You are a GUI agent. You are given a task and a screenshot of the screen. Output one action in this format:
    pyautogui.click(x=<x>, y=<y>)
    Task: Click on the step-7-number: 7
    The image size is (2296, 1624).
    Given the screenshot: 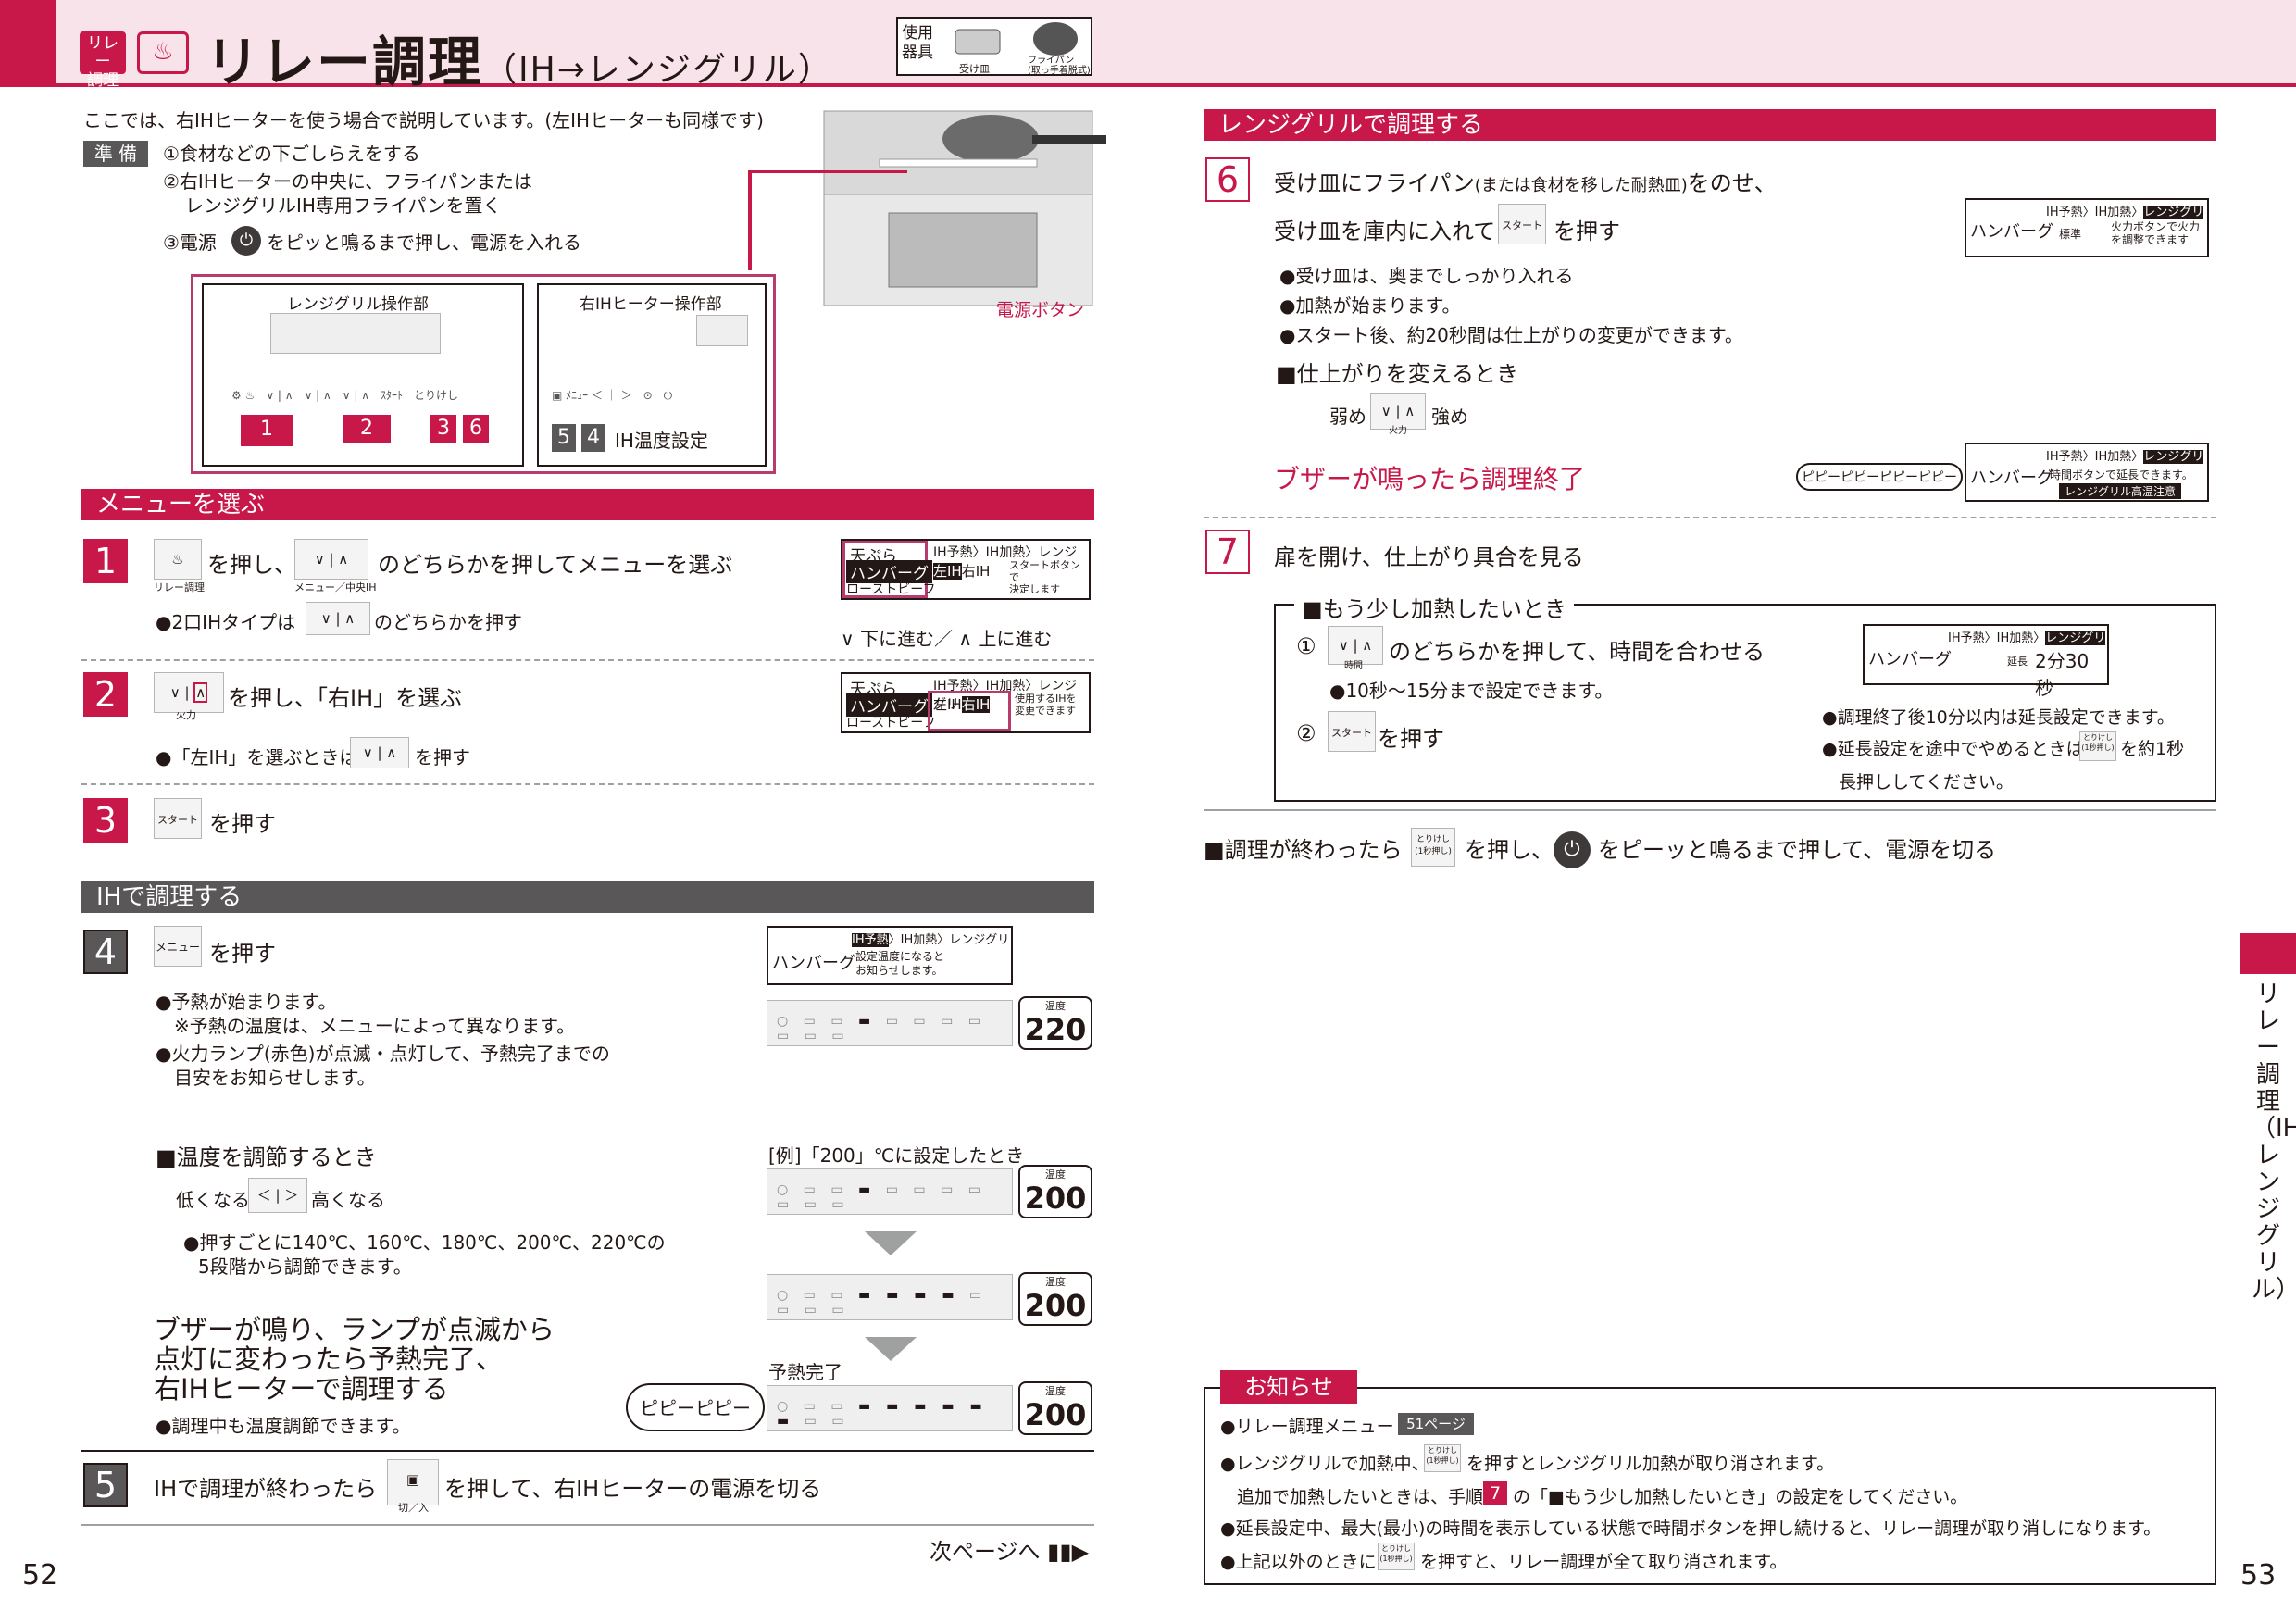 What is the action you would take?
    pyautogui.click(x=1227, y=552)
    